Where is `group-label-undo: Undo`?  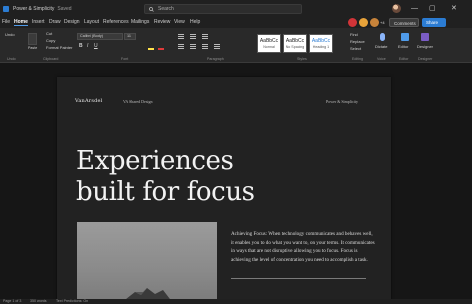
group-label-undo: Undo is located at coordinates (11, 59).